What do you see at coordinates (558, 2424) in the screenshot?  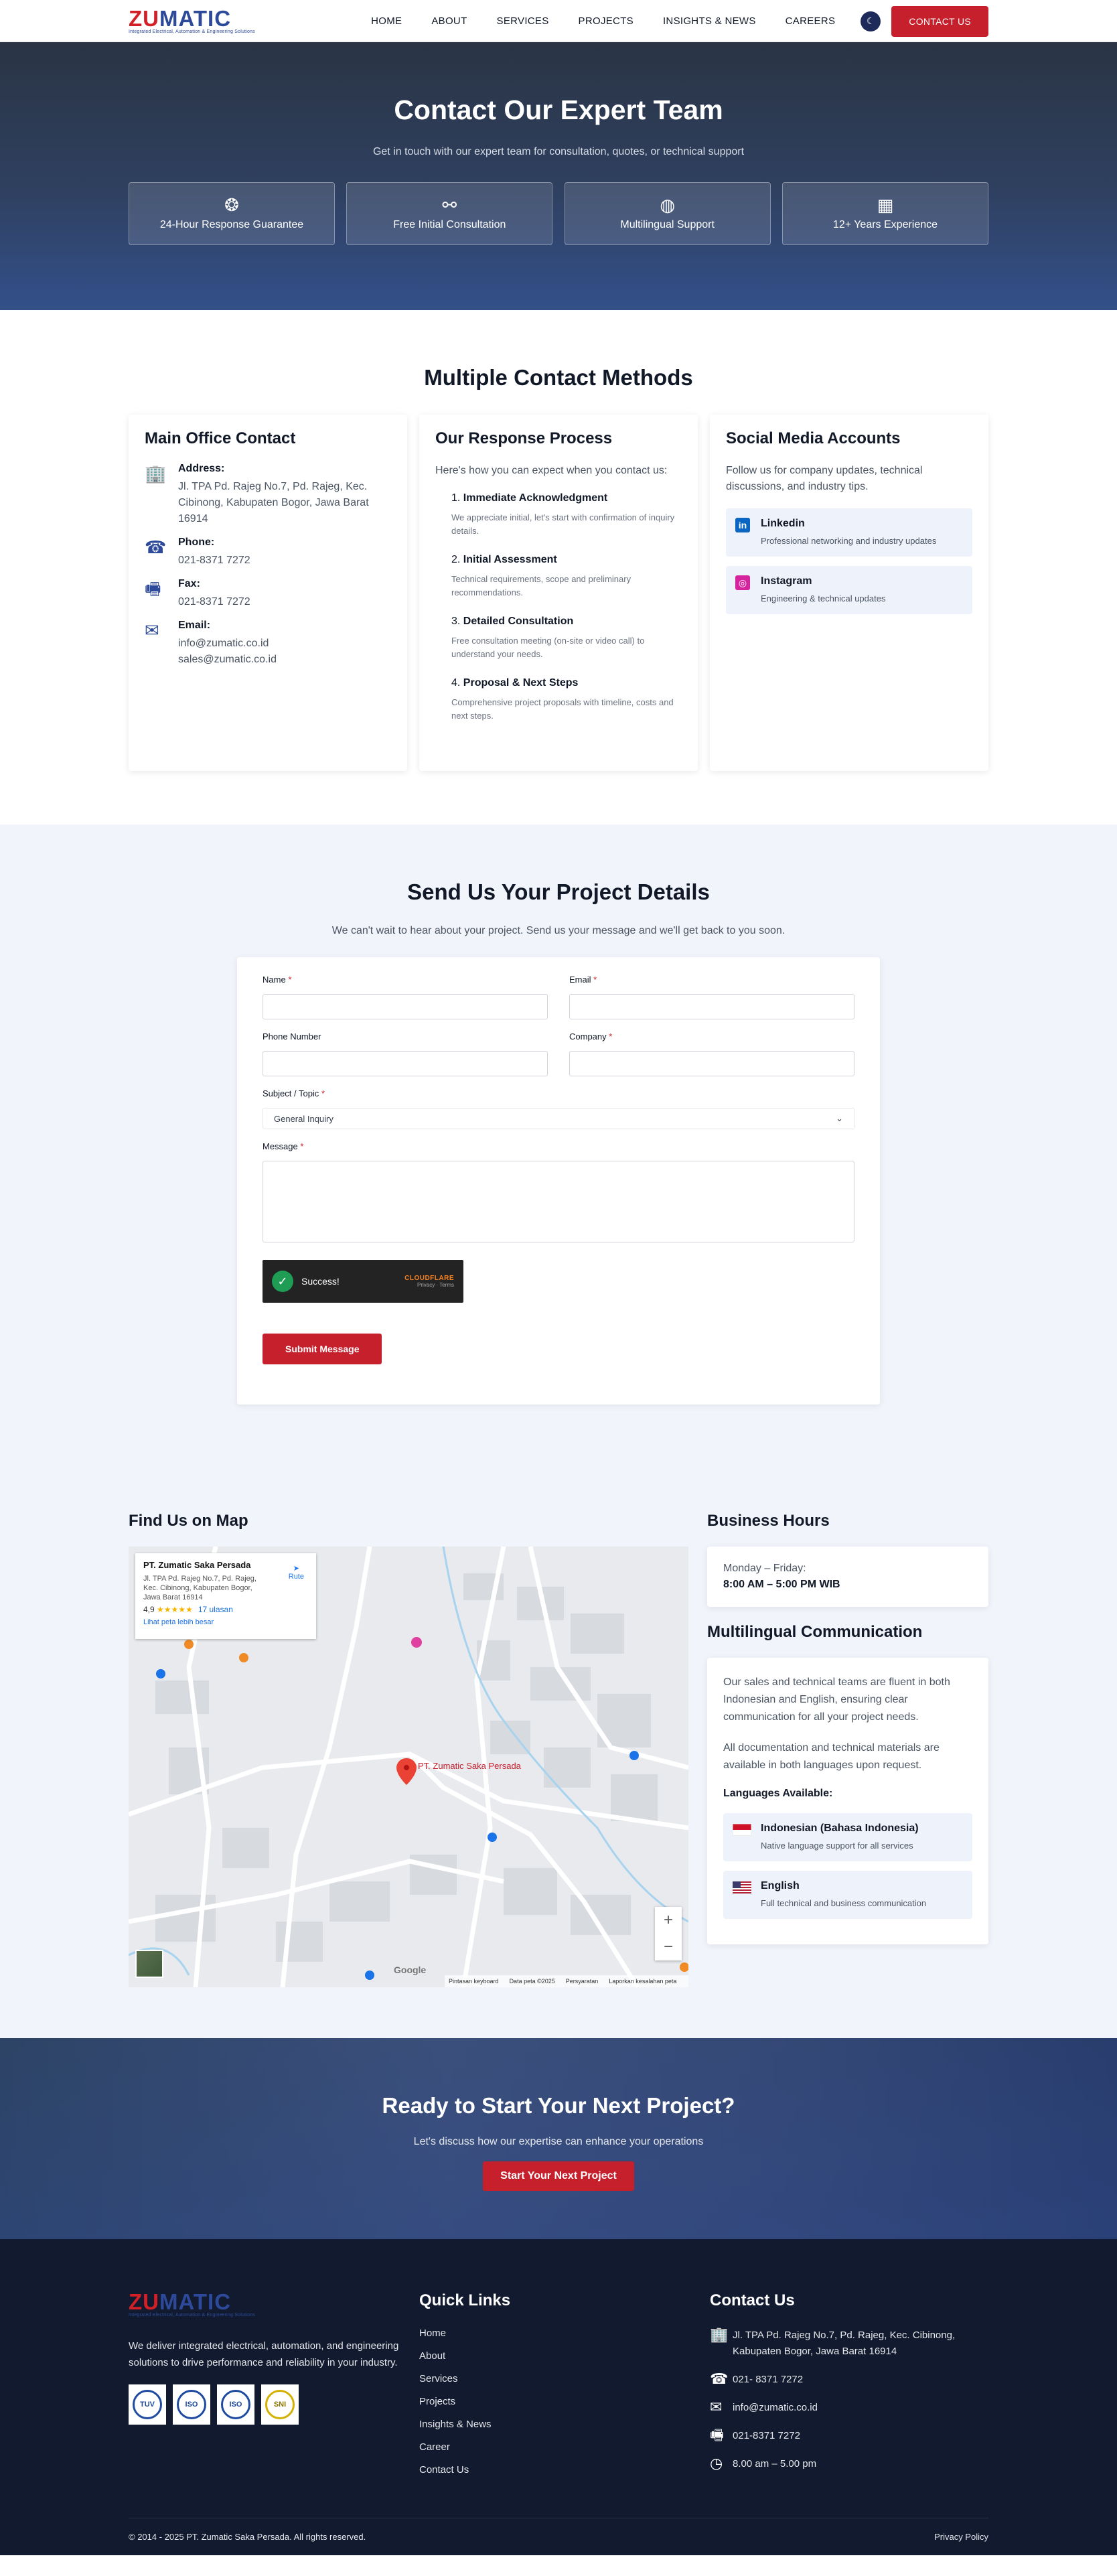 I see `footer-link-insights: Insights & News` at bounding box center [558, 2424].